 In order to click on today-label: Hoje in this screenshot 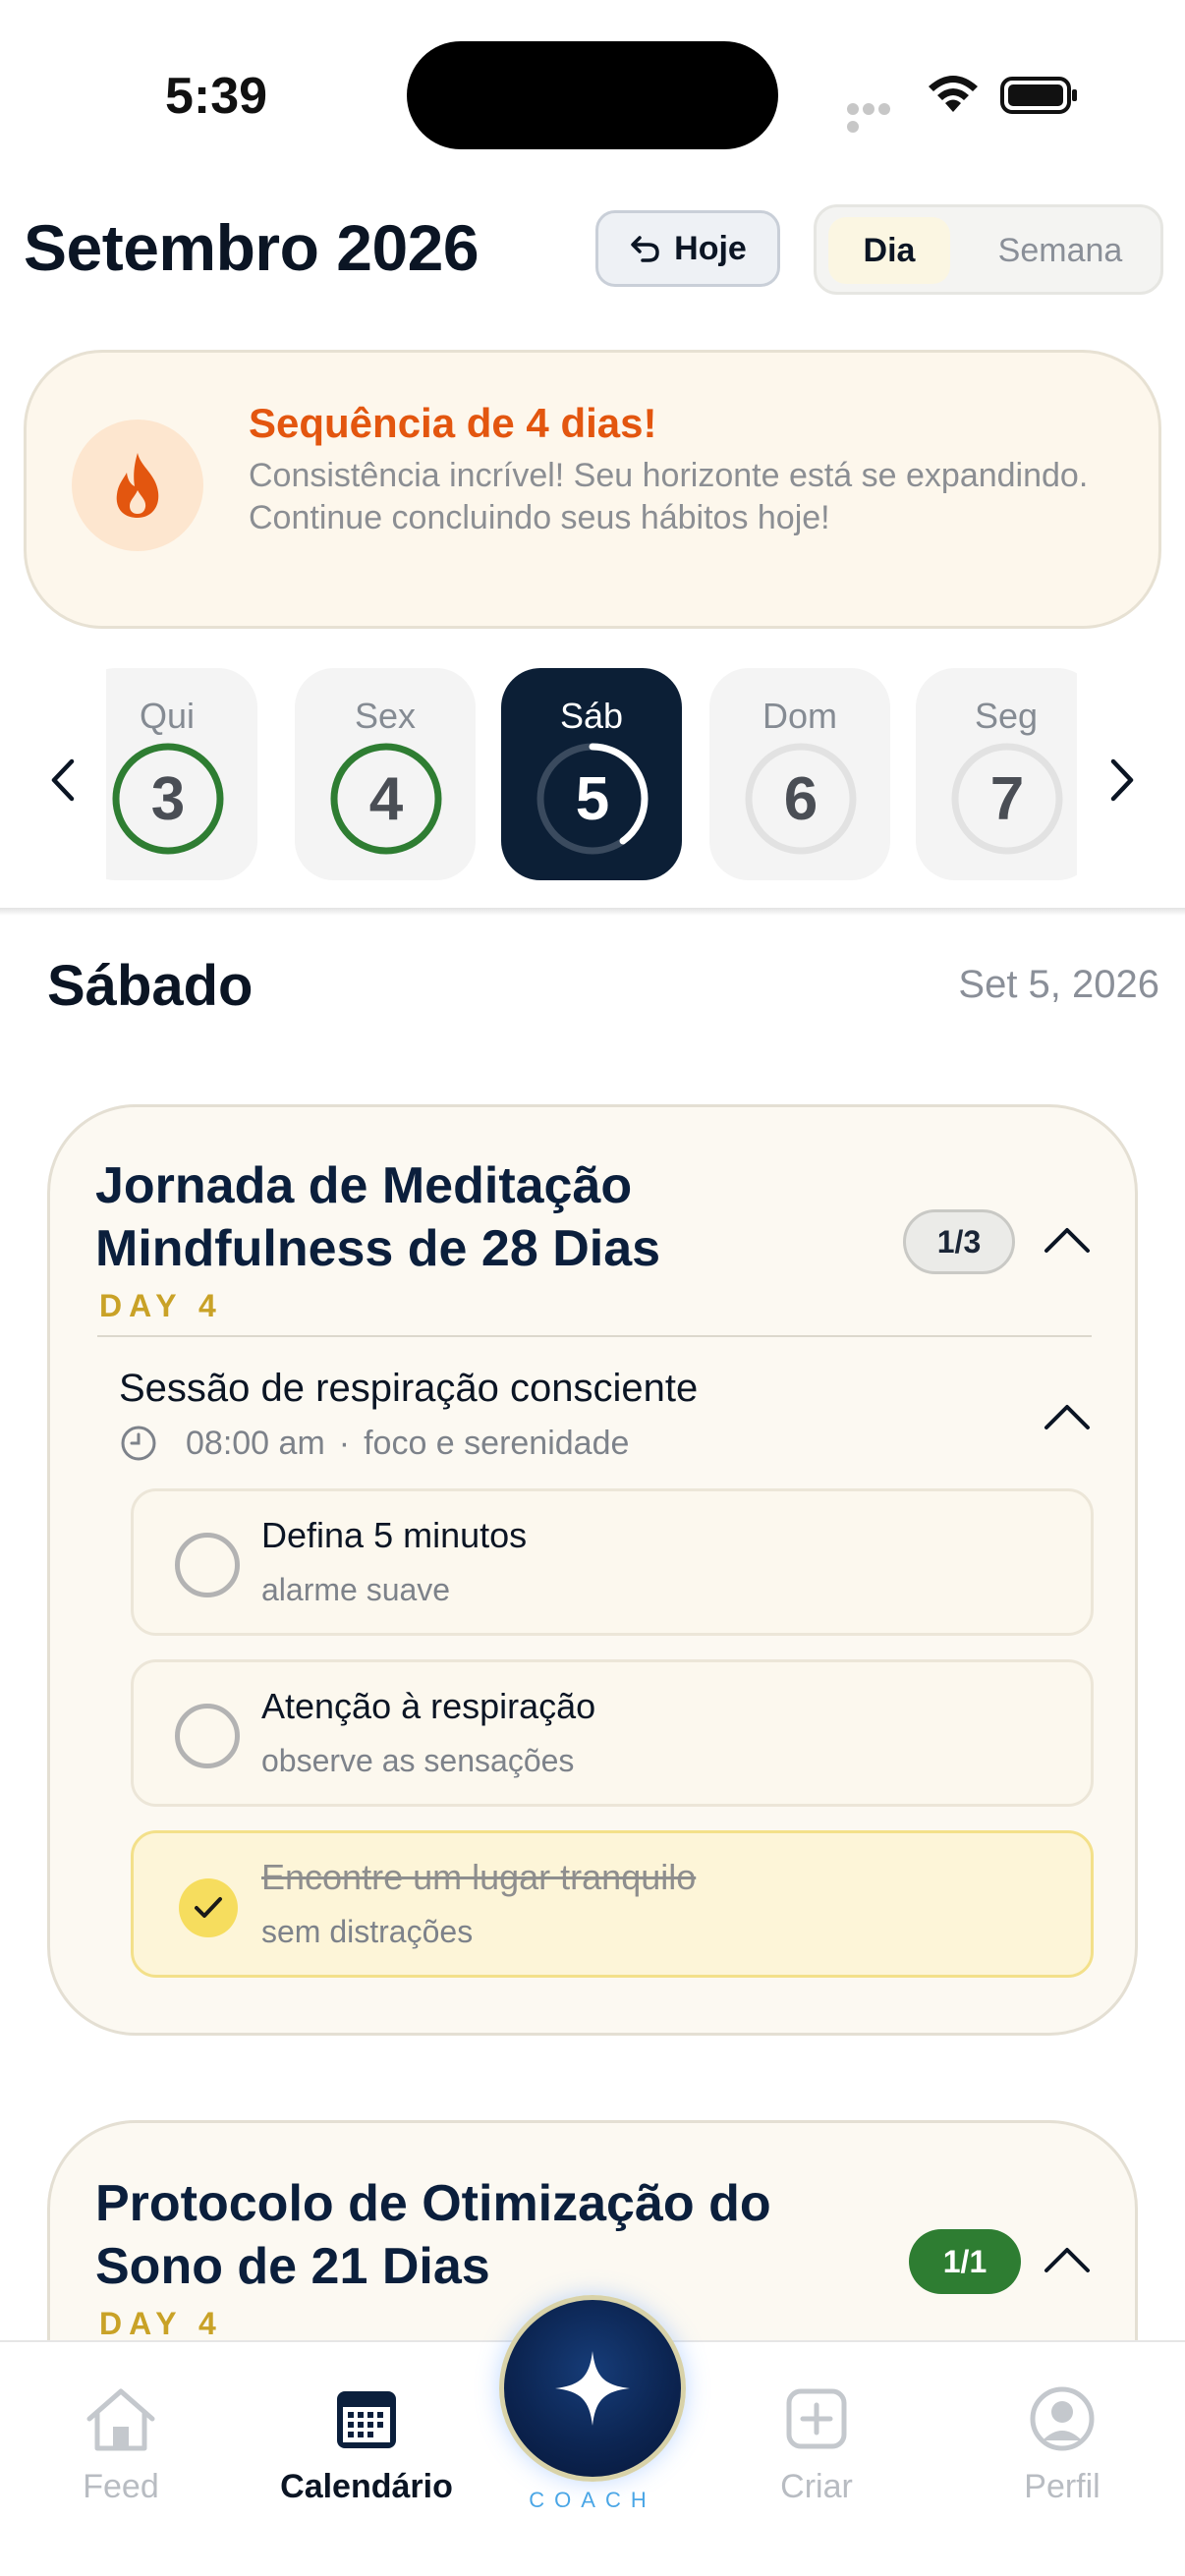, I will do `click(711, 248)`.